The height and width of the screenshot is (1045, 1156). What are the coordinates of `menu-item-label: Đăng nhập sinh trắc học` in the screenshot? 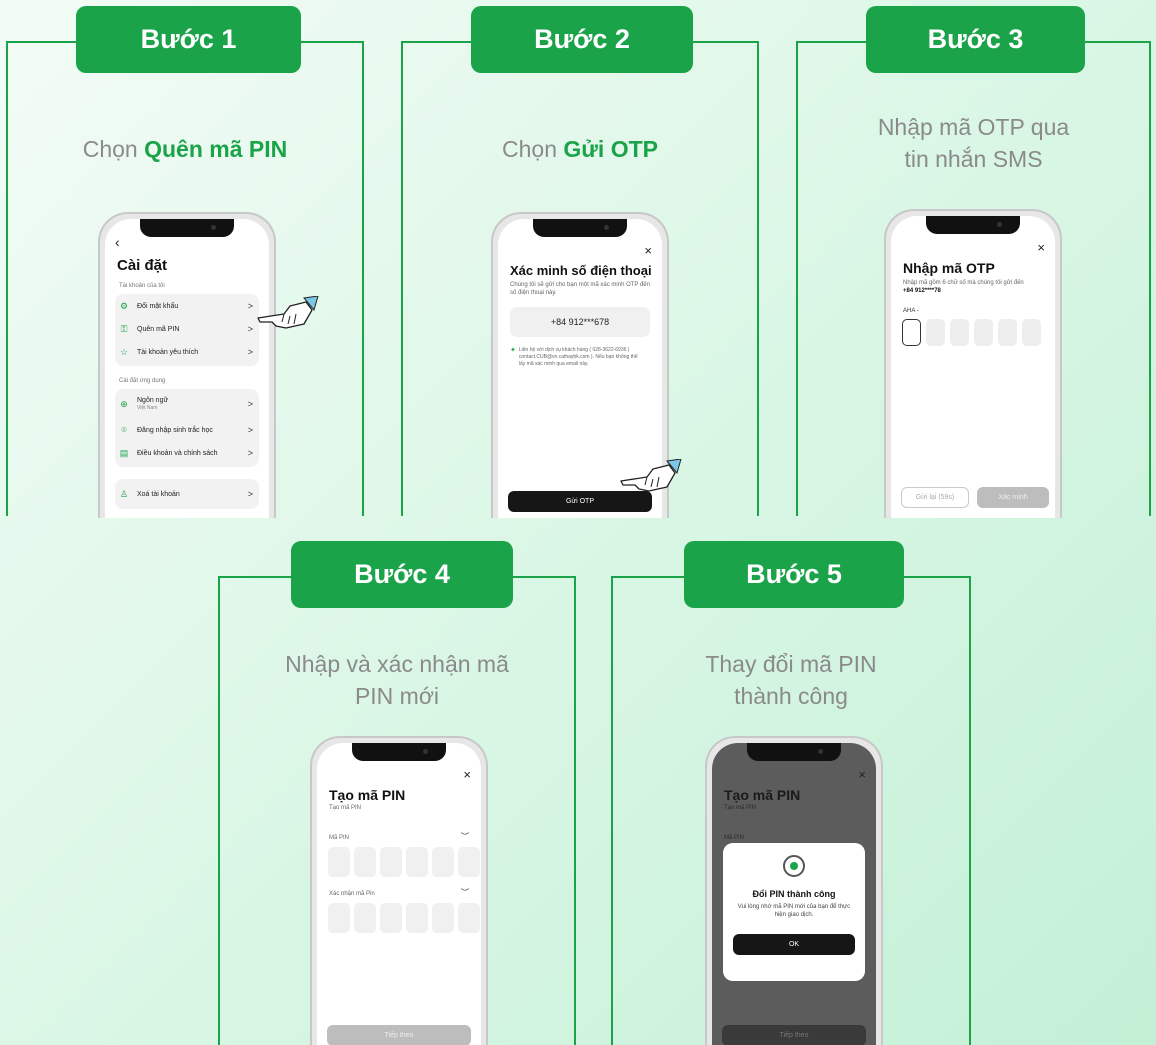 It's located at (175, 430).